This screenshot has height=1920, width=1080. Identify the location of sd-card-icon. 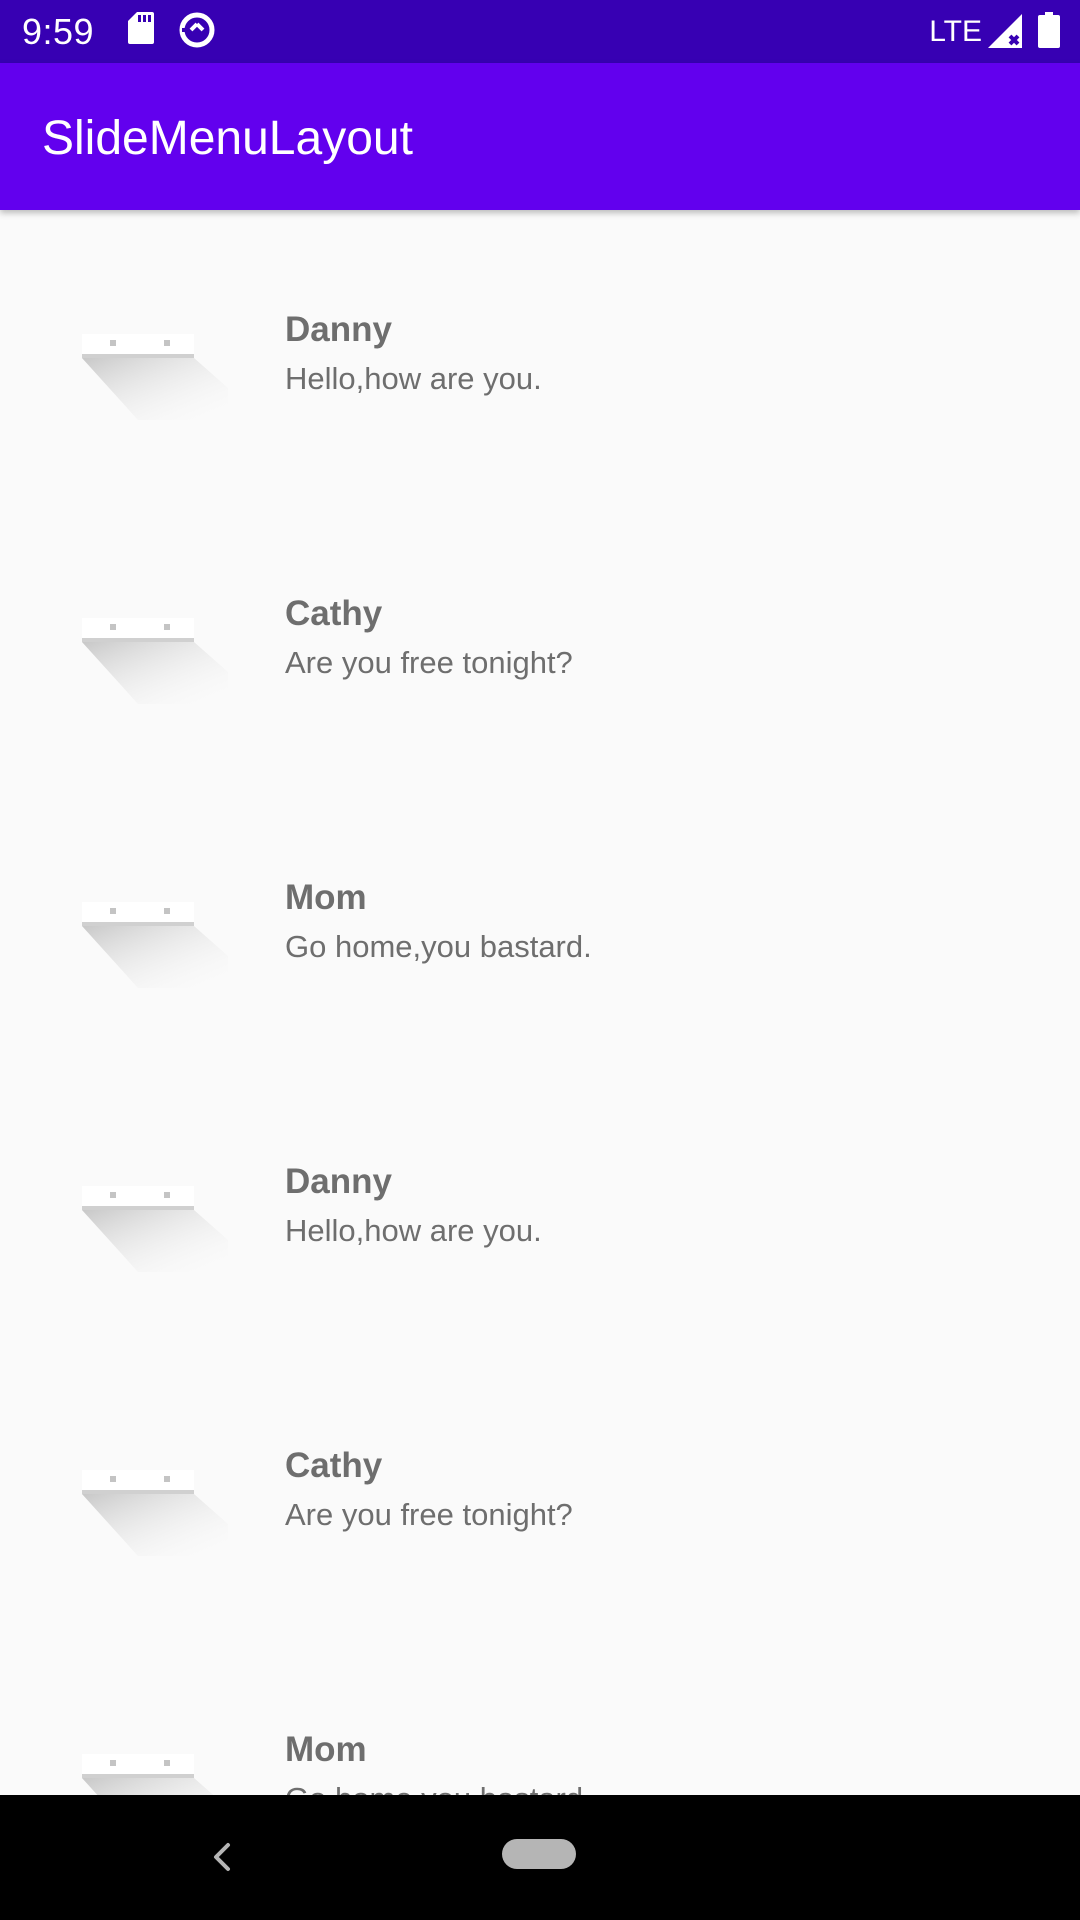
(141, 28).